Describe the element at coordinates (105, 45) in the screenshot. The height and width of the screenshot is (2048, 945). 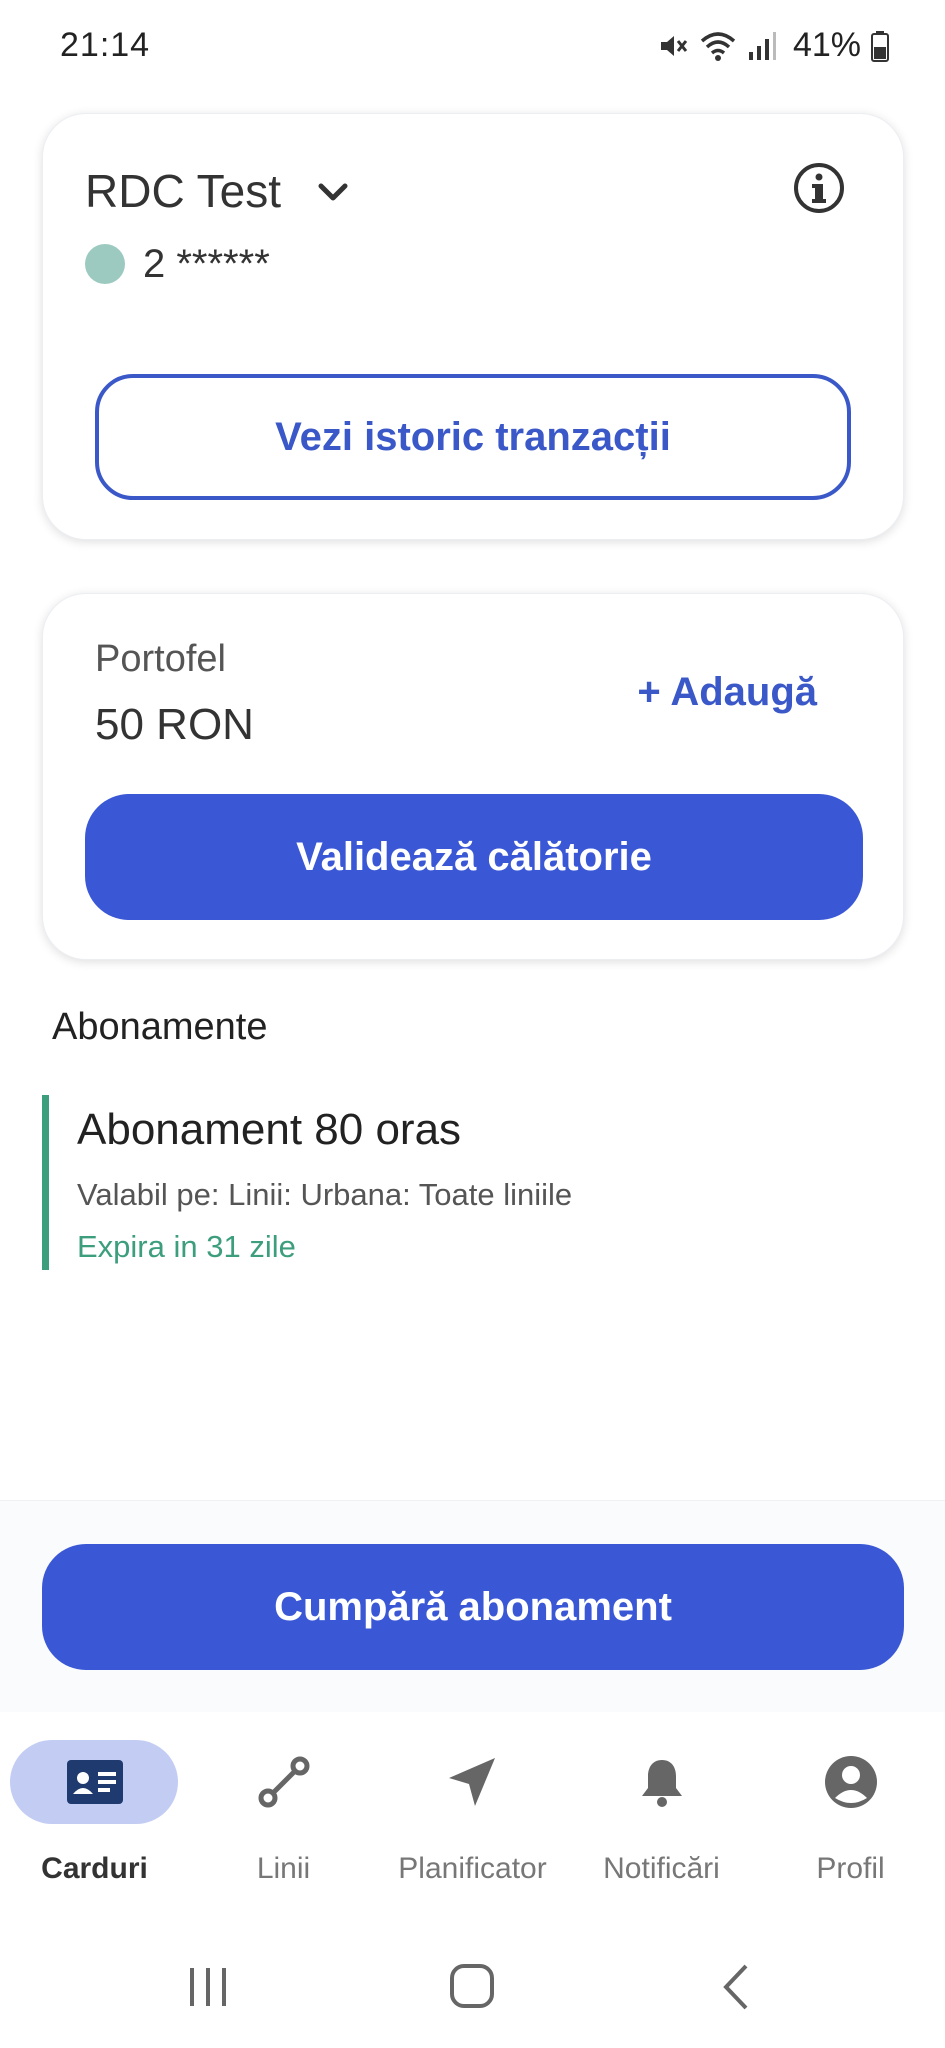
I see `status-time: 21:14` at that location.